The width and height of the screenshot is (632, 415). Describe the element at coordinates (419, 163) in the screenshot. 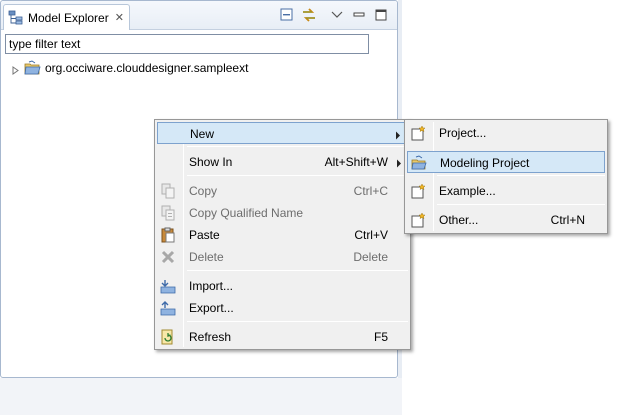

I see `modeling-project-icon` at that location.